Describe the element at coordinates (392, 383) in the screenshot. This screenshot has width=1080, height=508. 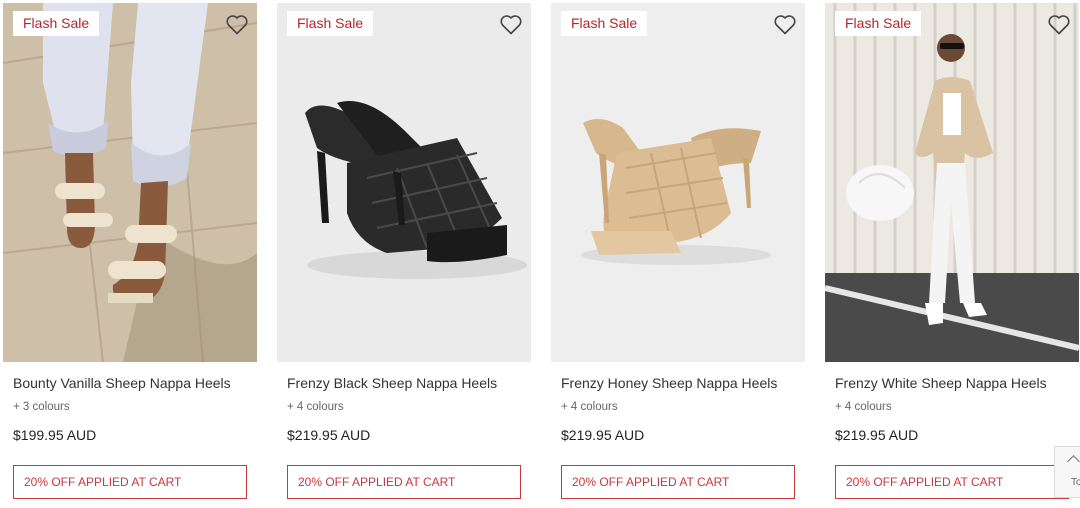
I see `product-title: Frenzy Black Sheep Nappa Heels` at that location.